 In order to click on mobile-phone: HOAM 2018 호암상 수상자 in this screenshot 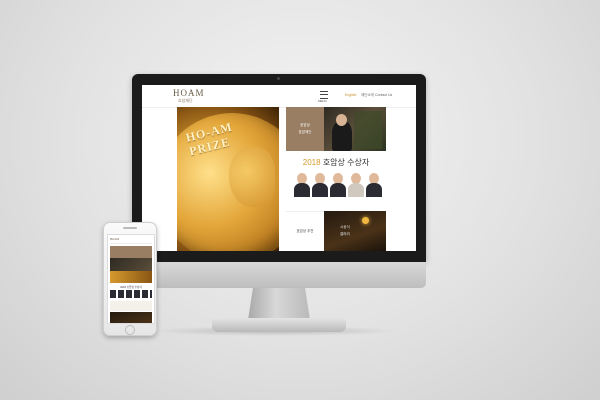, I will do `click(130, 279)`.